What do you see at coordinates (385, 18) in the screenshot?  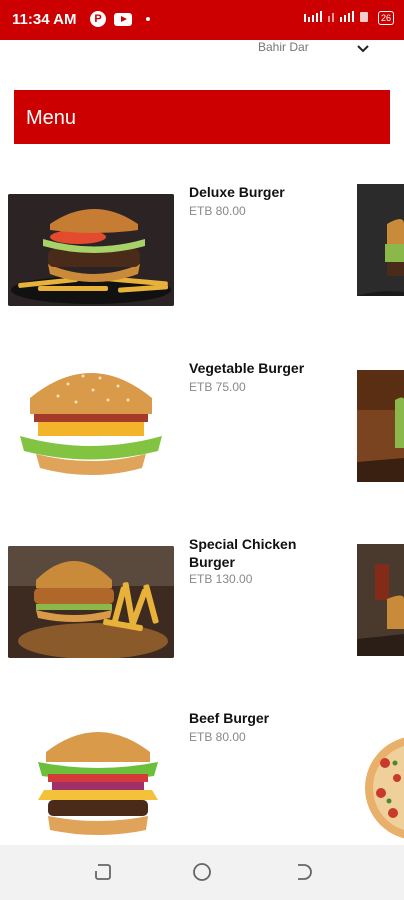 I see `battery-icon: 26` at bounding box center [385, 18].